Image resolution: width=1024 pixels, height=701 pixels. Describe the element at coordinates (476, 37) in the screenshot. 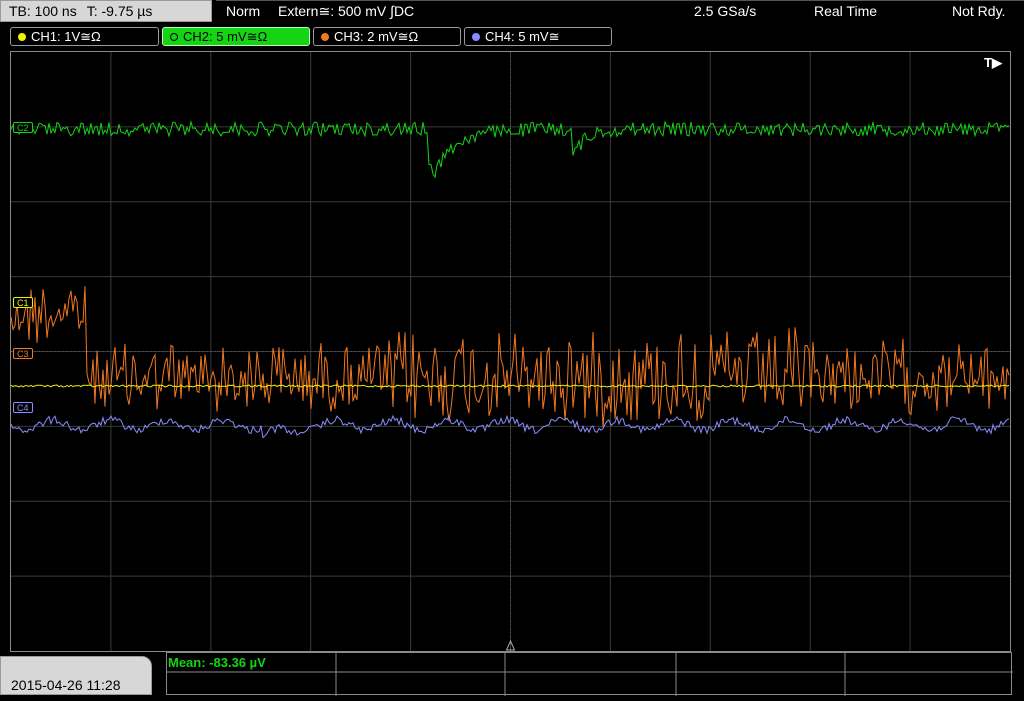

I see `ch4-dot-icon` at that location.